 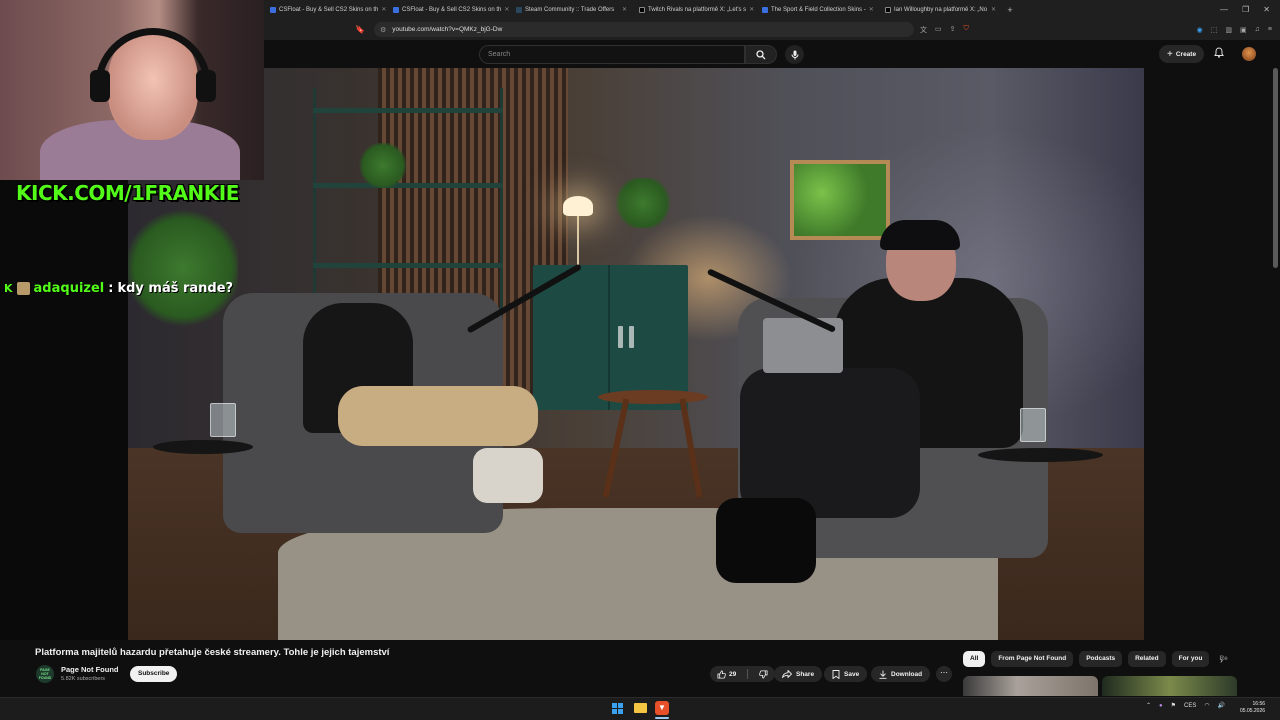 I want to click on right-sidebar, so click(x=1212, y=354).